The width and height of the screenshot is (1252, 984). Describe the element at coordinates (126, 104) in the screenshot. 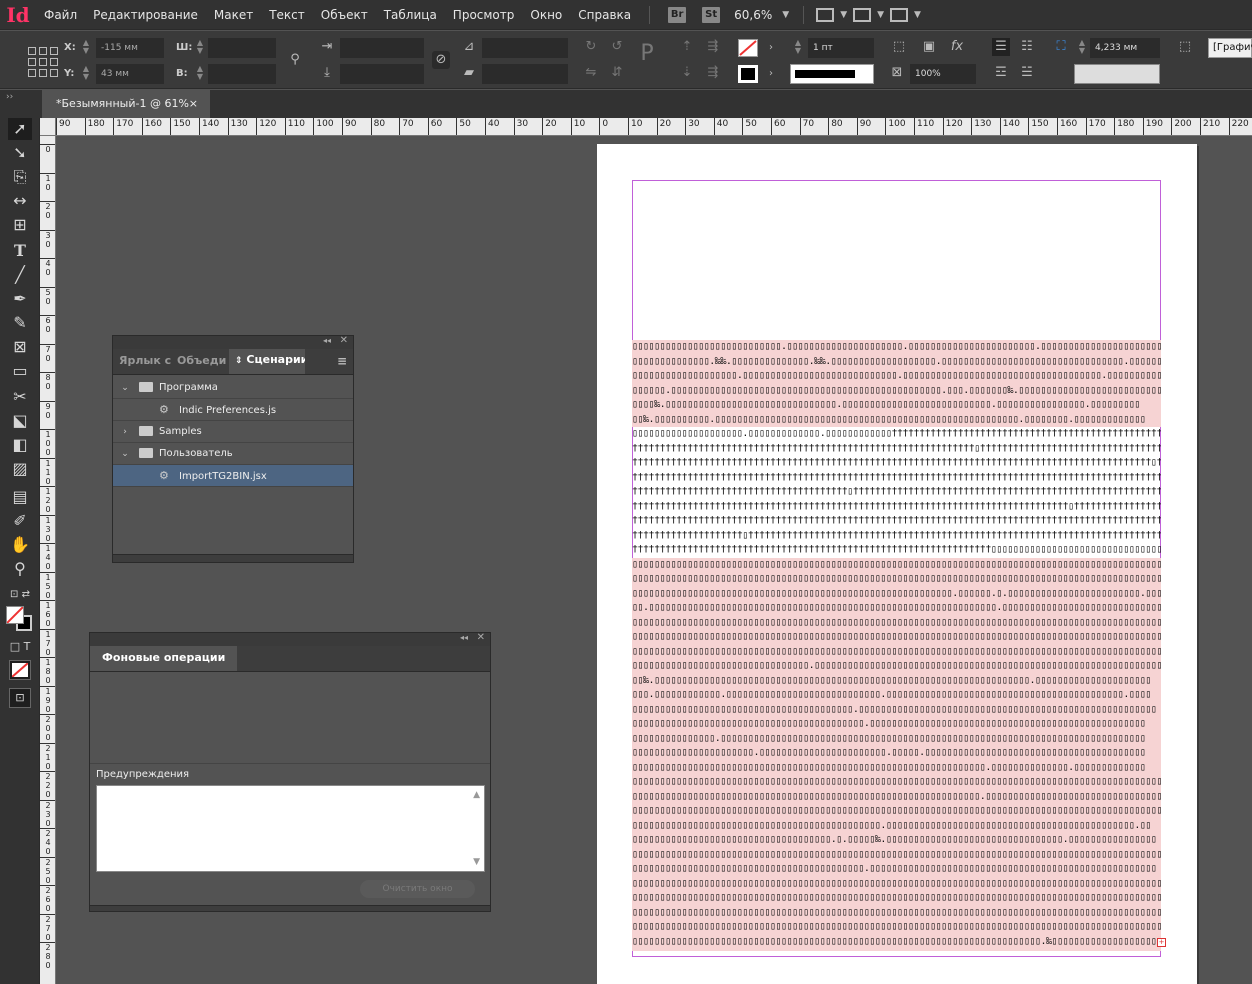

I see `document-tab: *Безымянный-1 @ 61% ×` at that location.